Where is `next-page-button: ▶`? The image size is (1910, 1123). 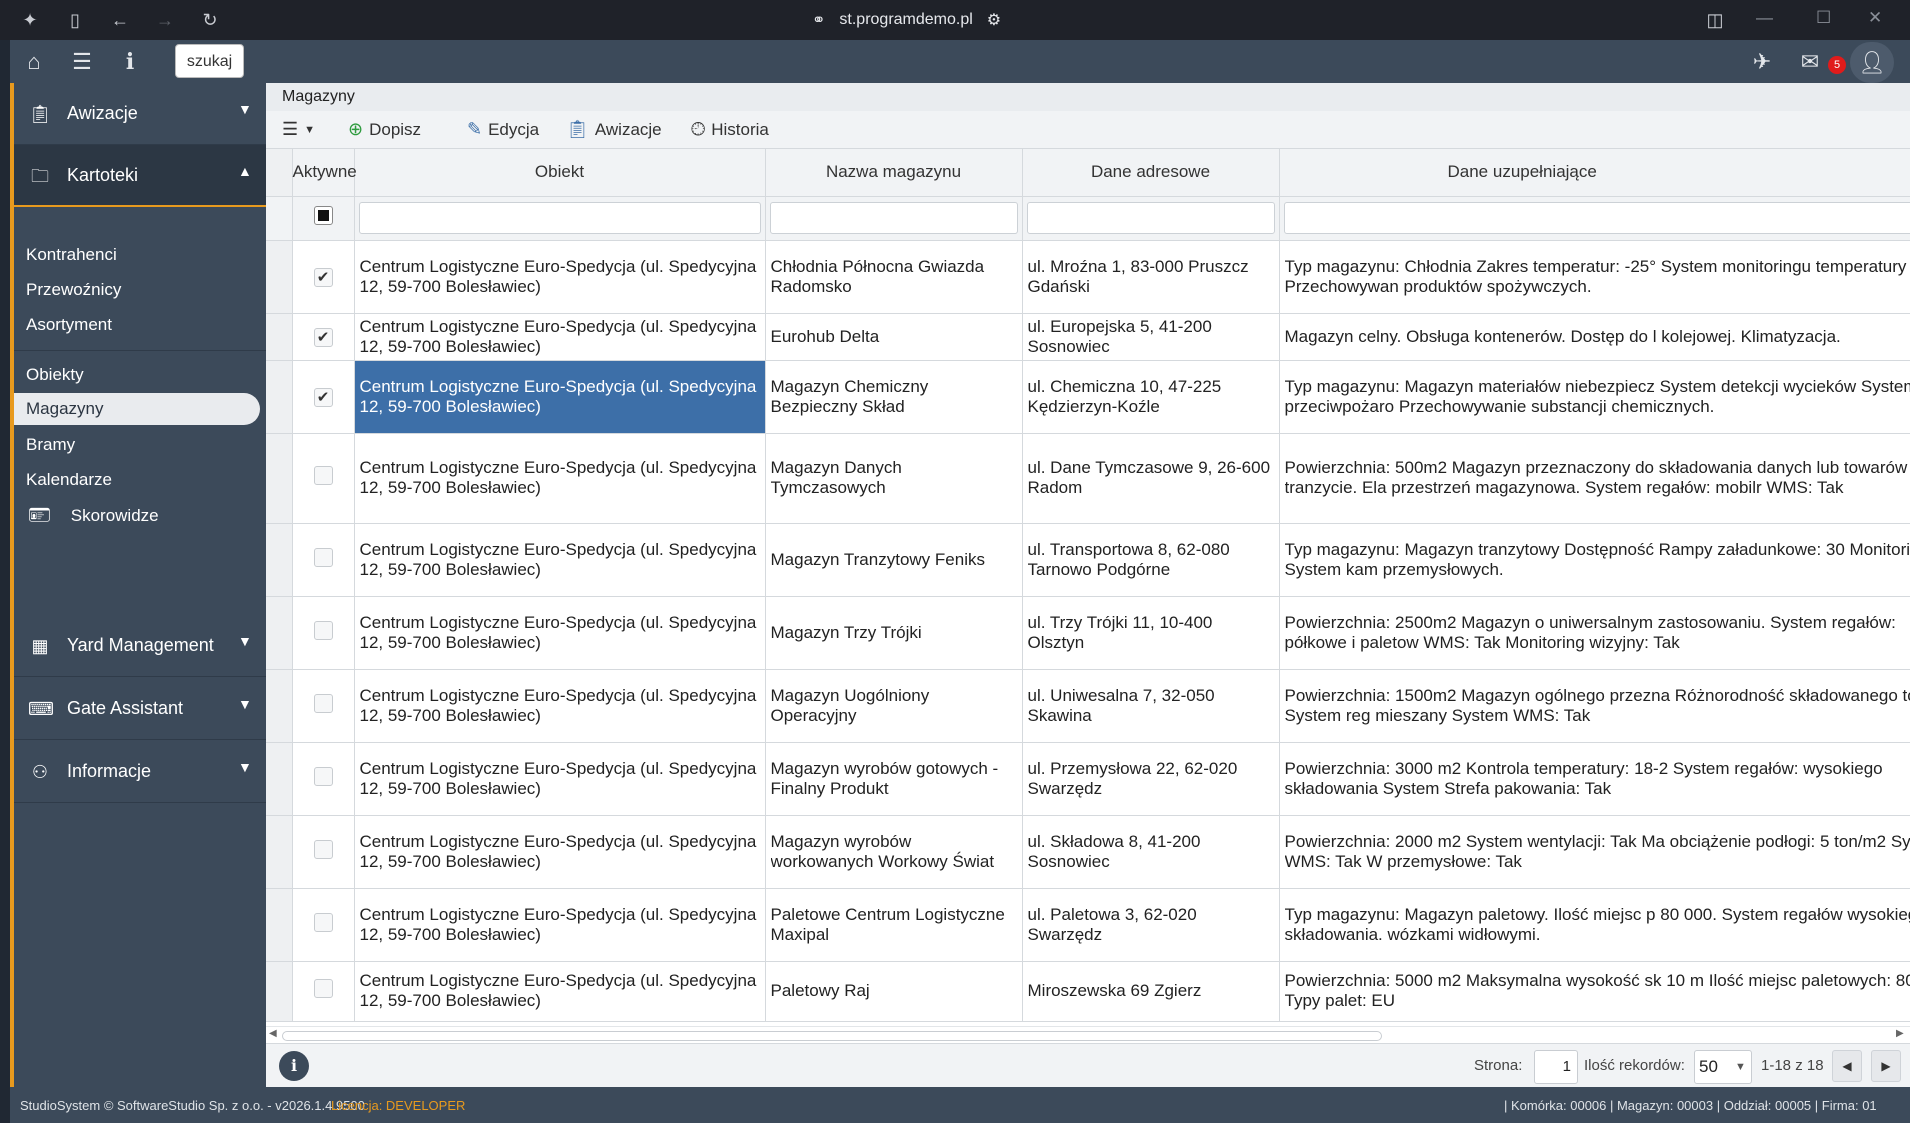 next-page-button: ▶ is located at coordinates (1886, 1066).